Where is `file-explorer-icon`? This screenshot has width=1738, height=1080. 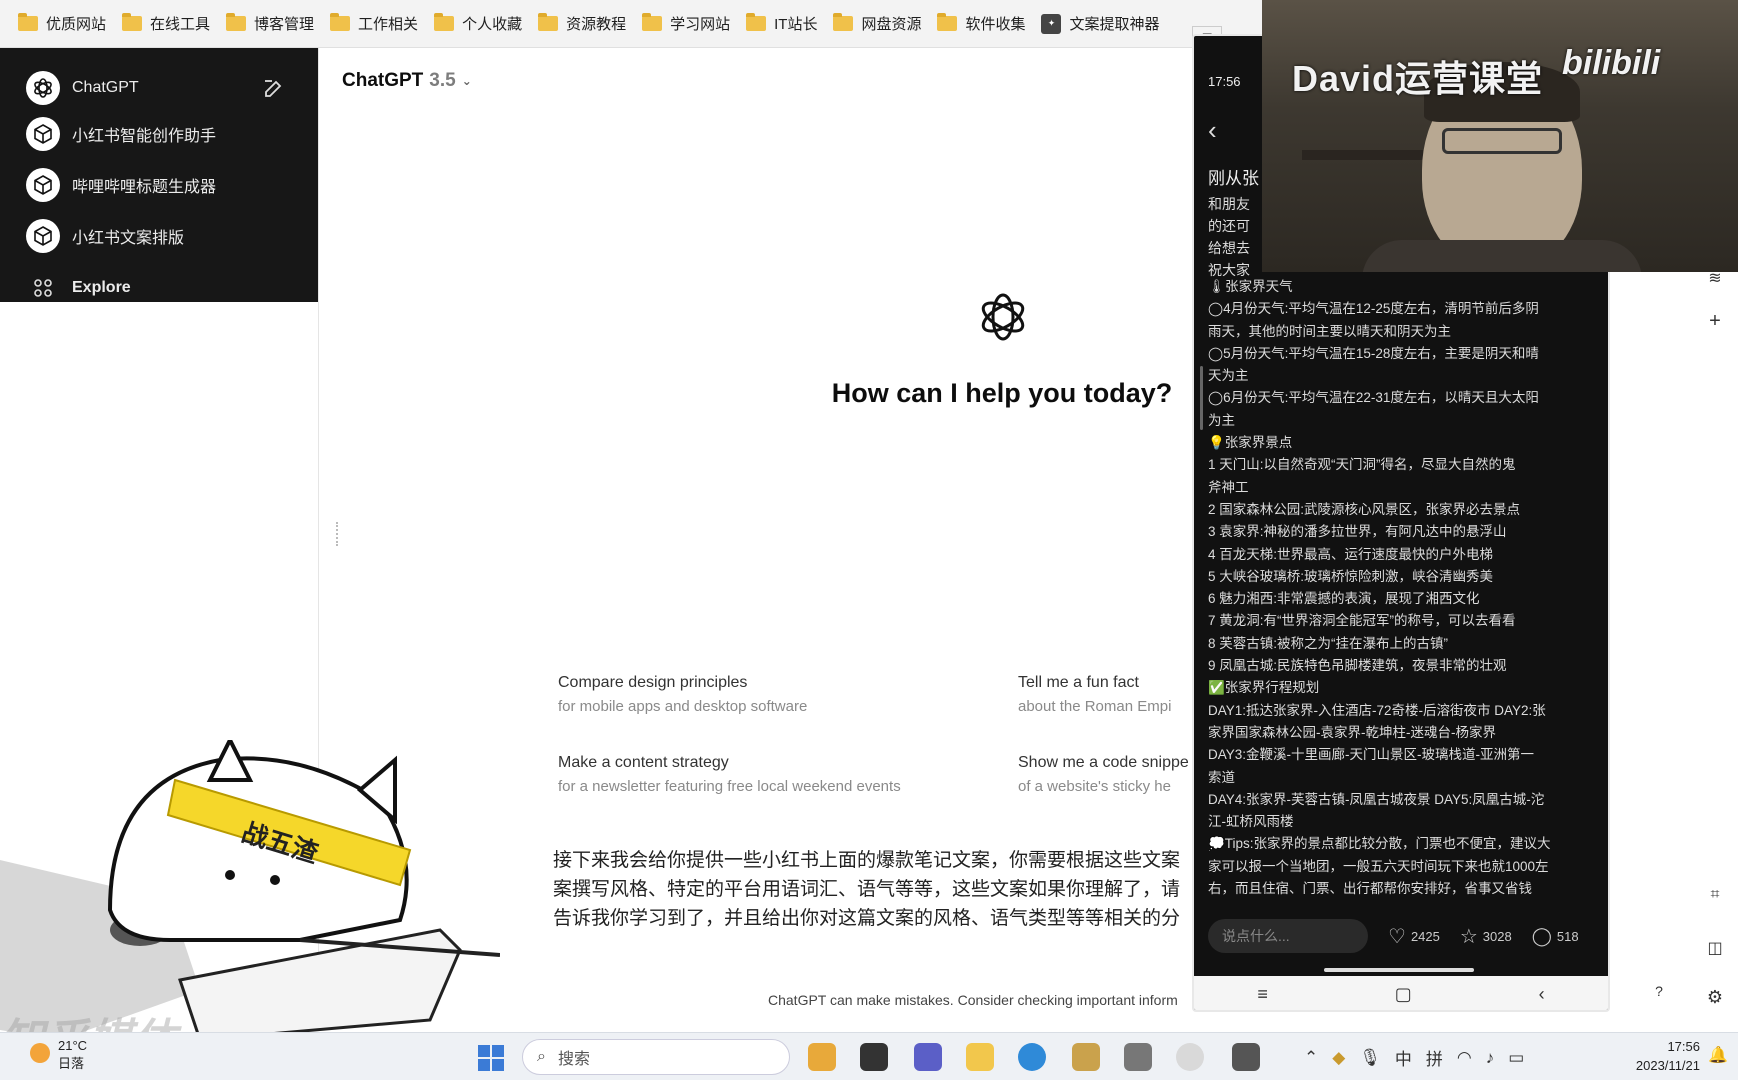
file-explorer-icon is located at coordinates (980, 1057).